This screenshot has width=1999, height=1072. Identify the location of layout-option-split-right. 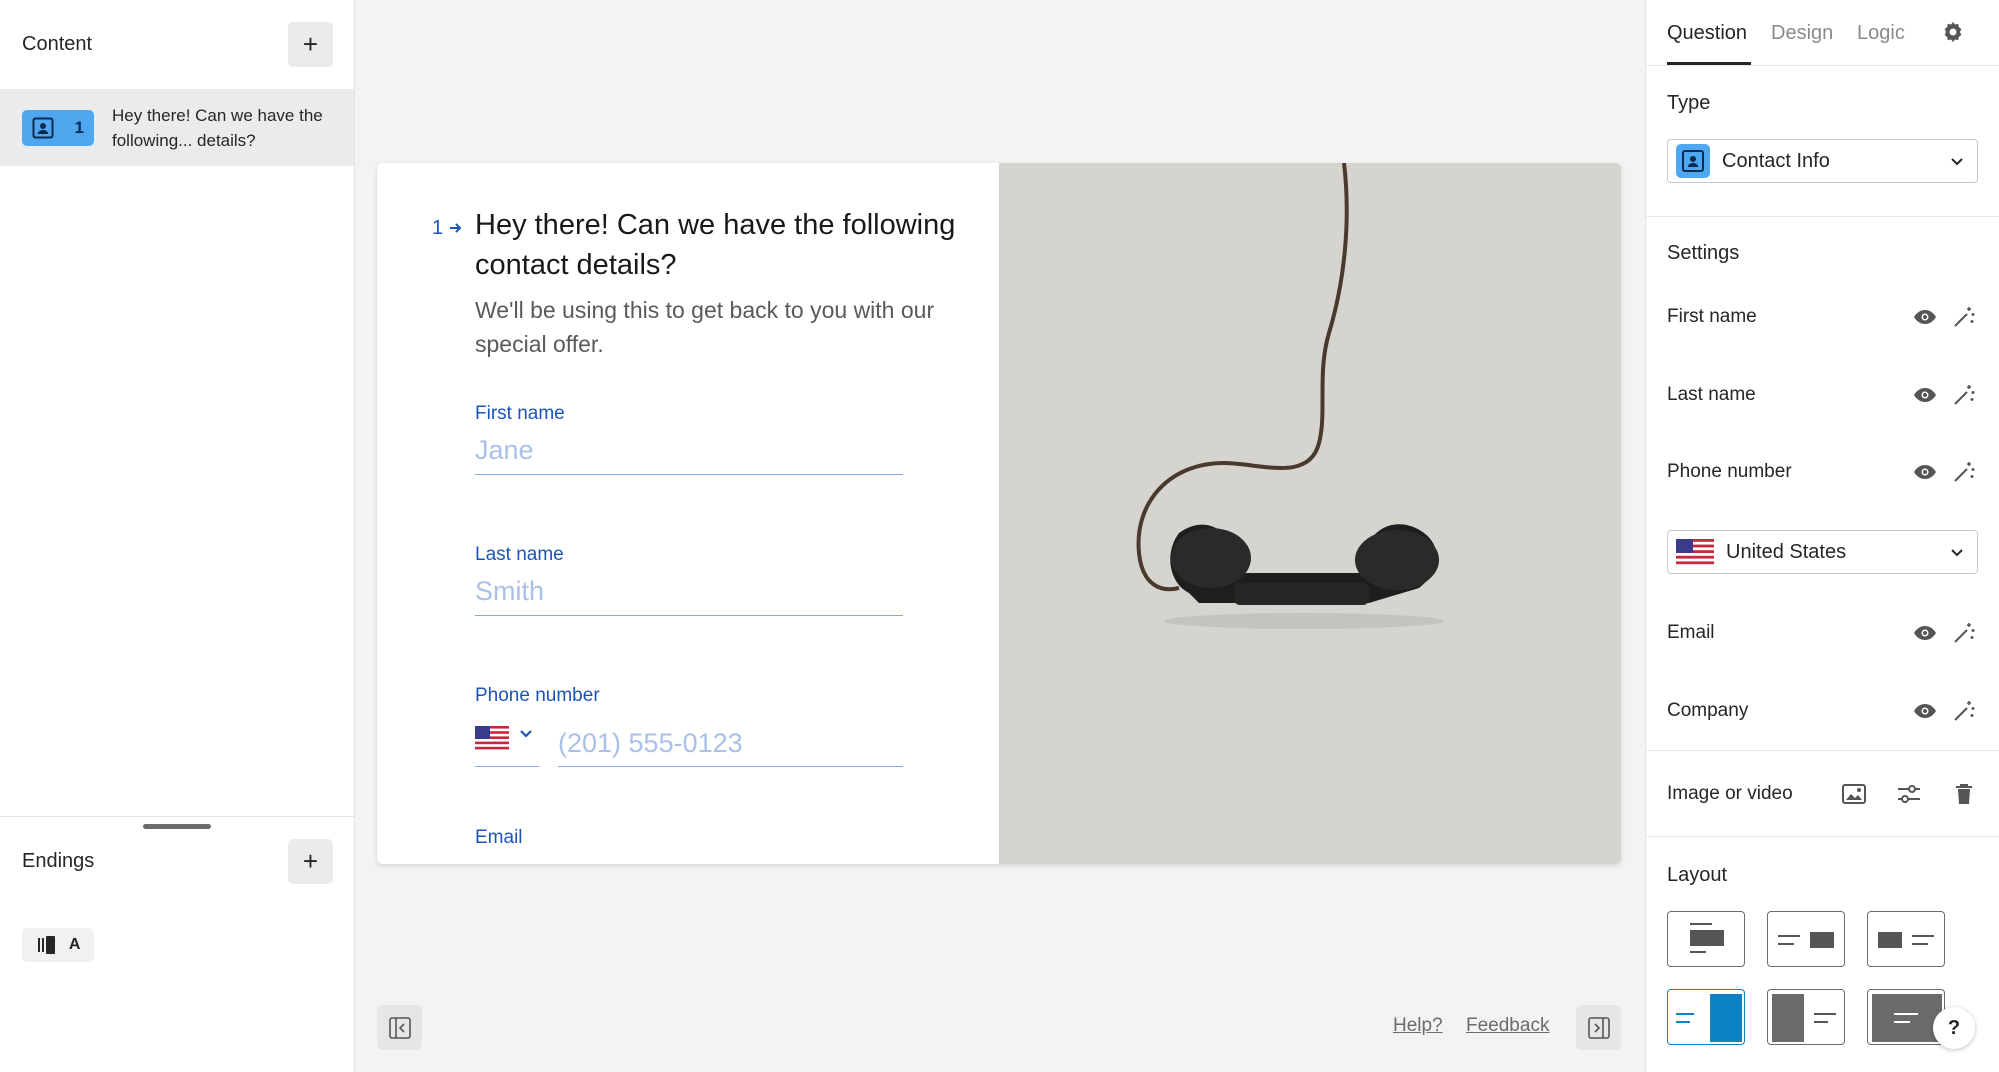
(1806, 939).